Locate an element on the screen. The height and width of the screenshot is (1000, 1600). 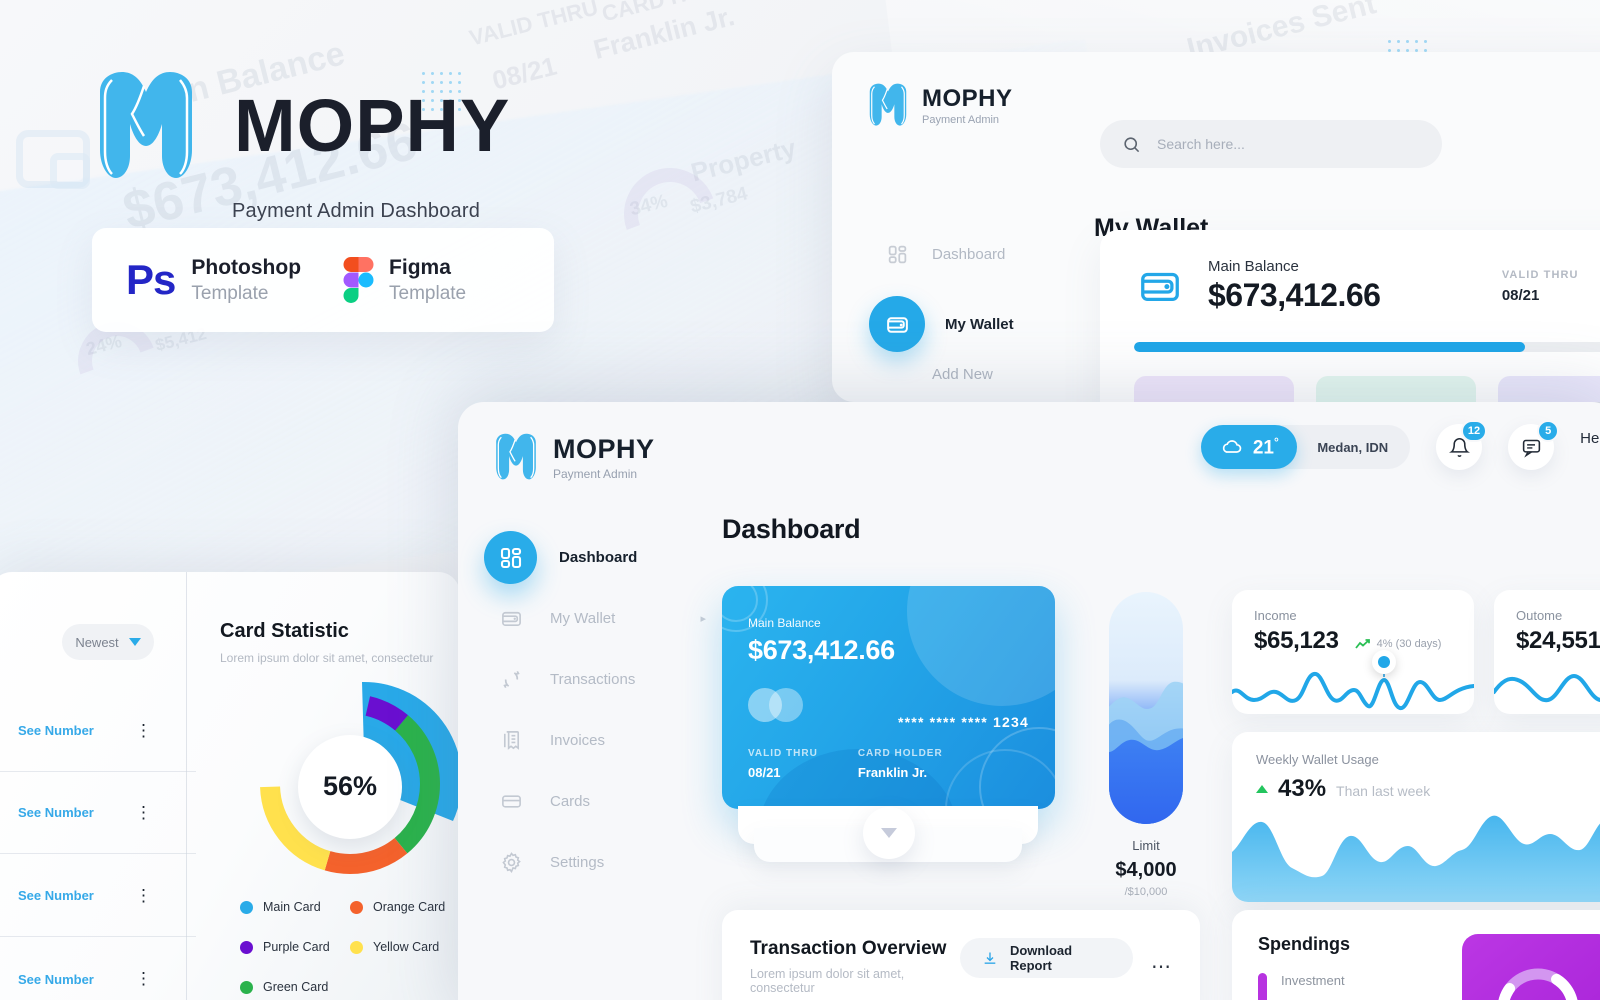
card-statistic-donut-chart: 56% is located at coordinates (350, 786).